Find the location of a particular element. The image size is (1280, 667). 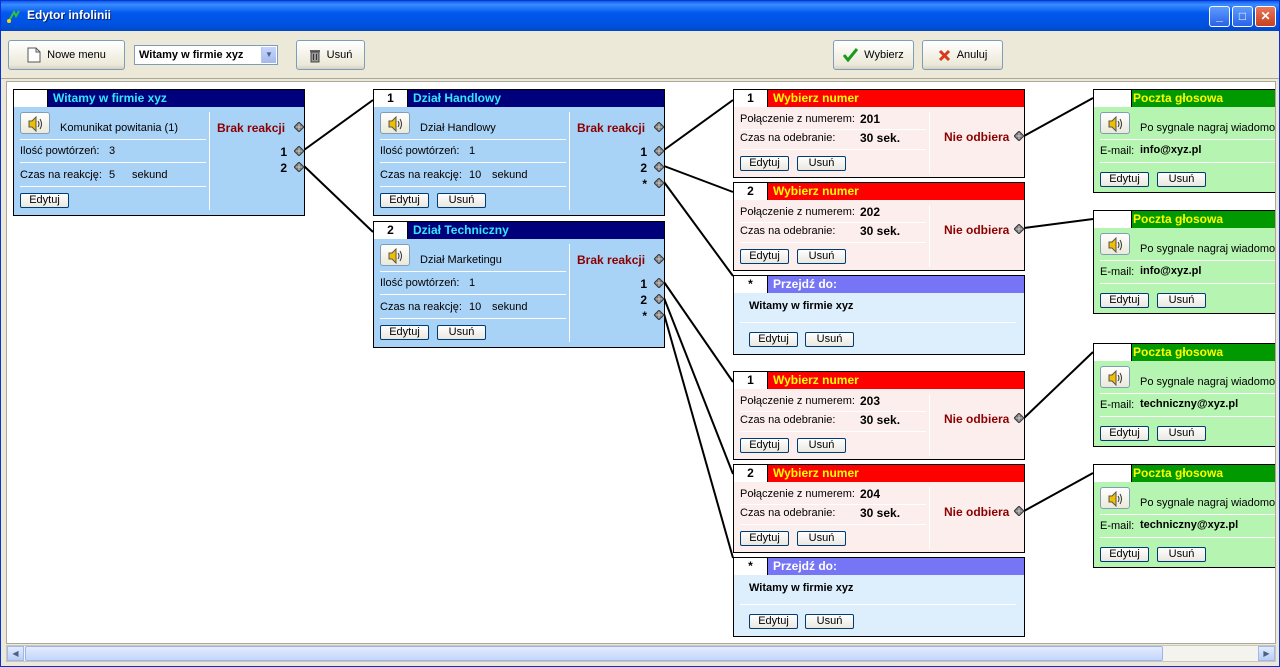

speaker-icon is located at coordinates (395, 256).